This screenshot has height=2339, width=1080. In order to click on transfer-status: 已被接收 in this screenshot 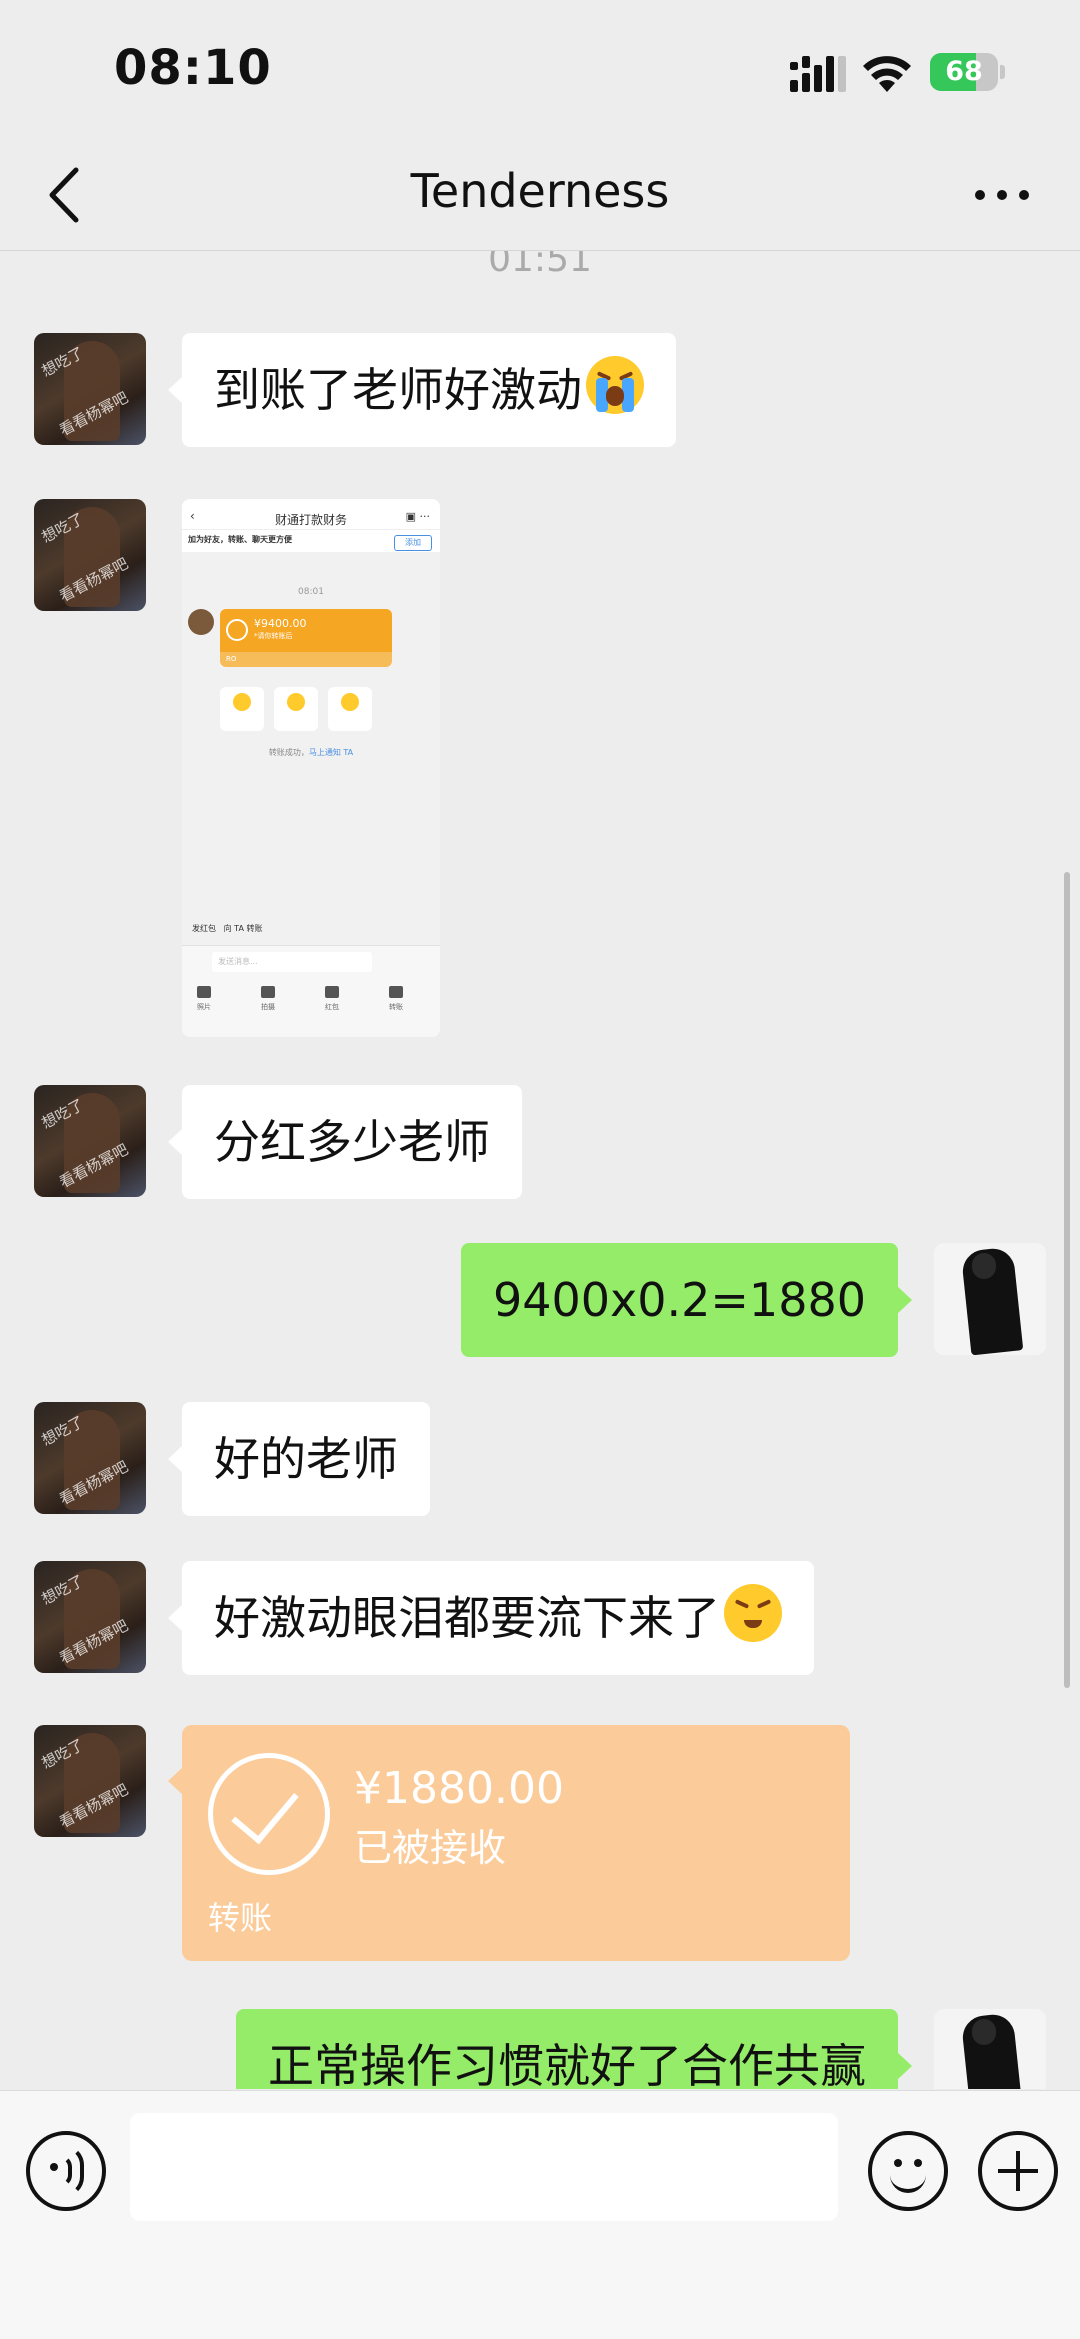, I will do `click(430, 1848)`.